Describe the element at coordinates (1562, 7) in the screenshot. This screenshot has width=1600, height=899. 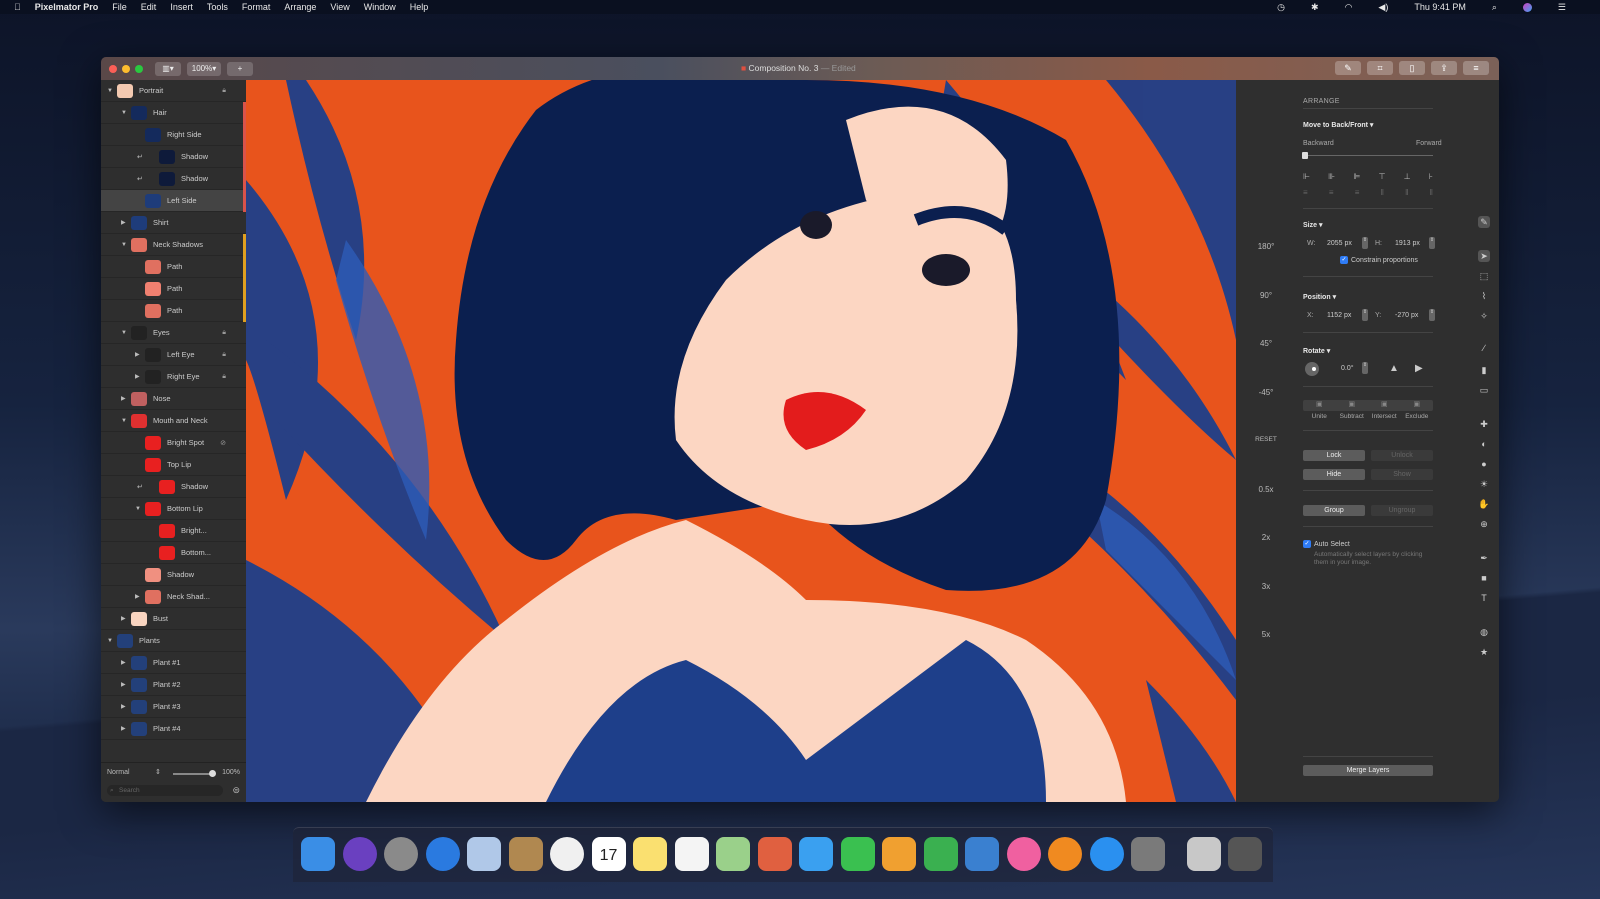
I see `notification-center-icon: ☰` at that location.